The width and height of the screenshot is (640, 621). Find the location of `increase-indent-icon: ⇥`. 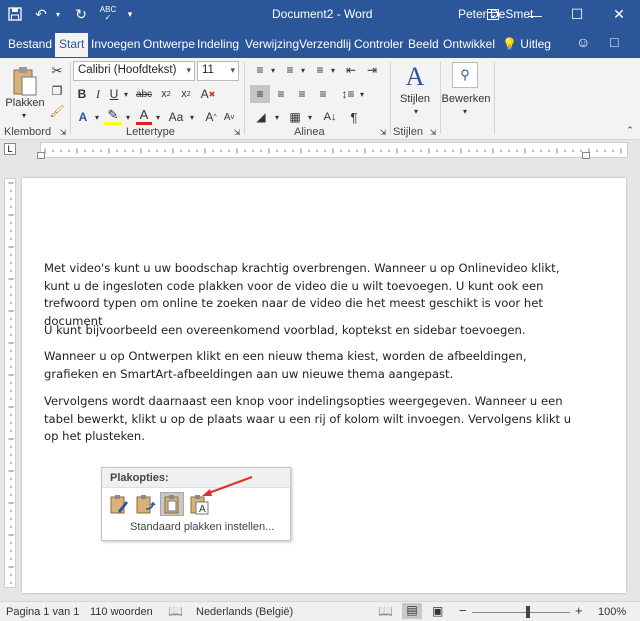

increase-indent-icon: ⇥ is located at coordinates (372, 70).